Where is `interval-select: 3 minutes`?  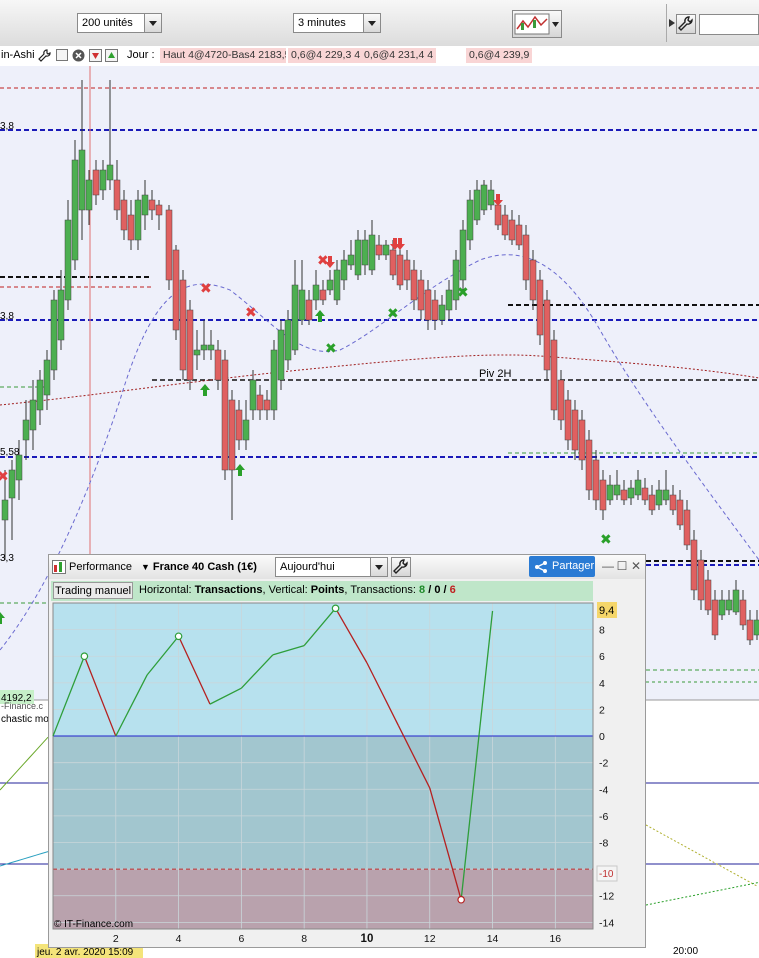
interval-select: 3 minutes is located at coordinates (337, 23).